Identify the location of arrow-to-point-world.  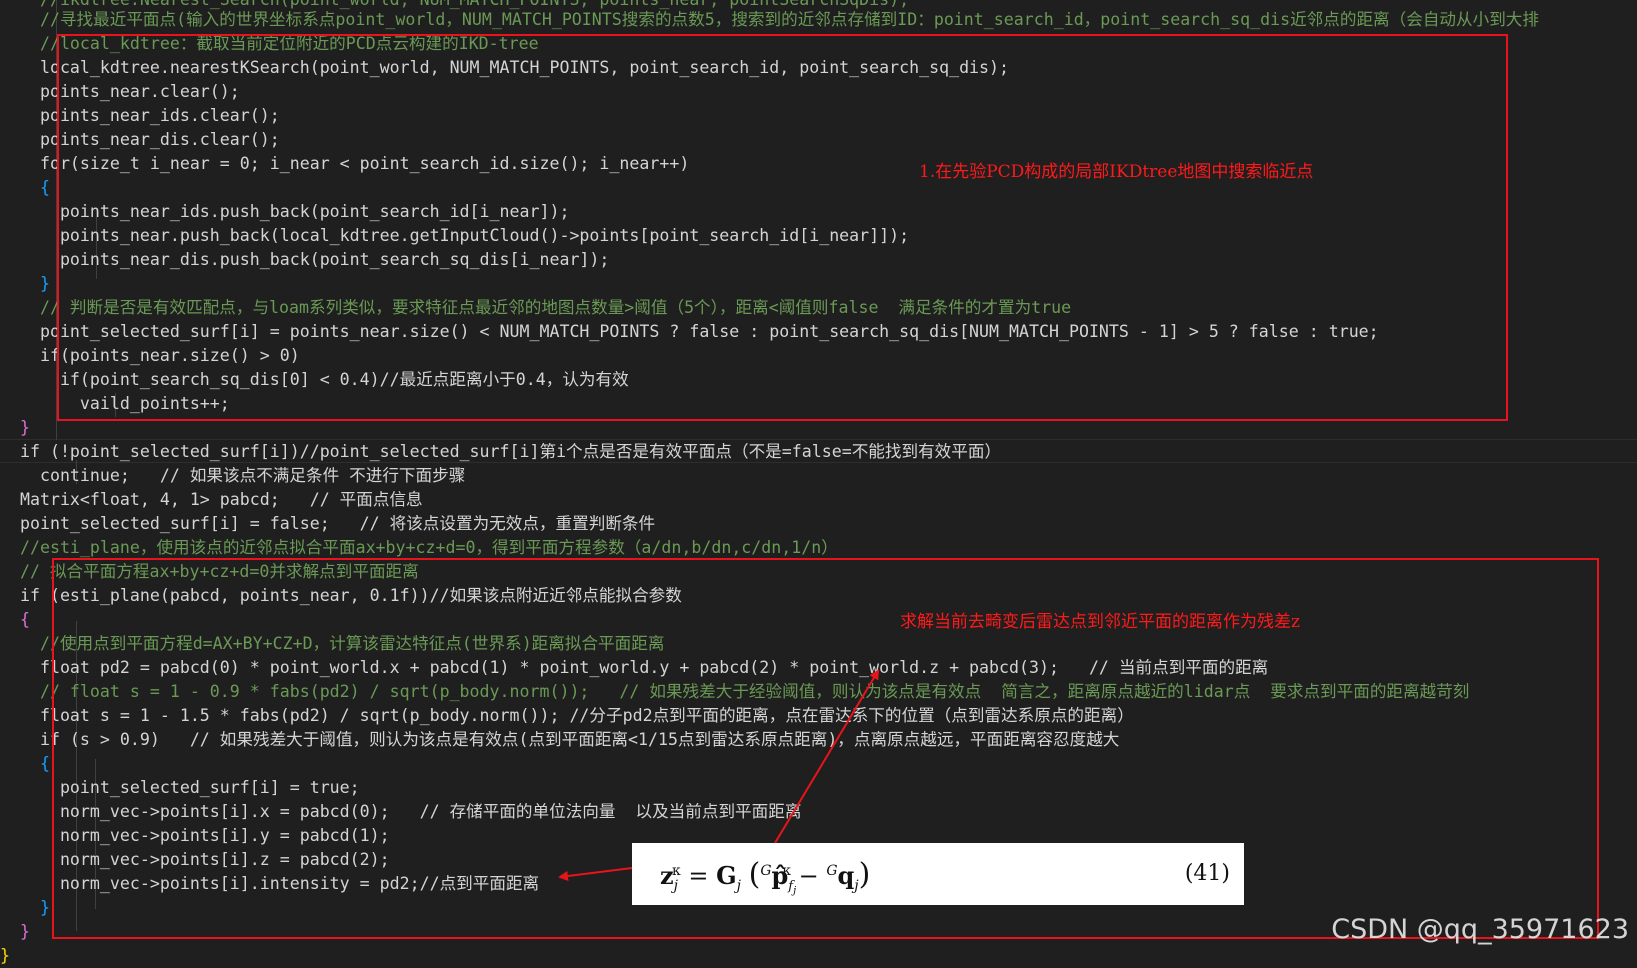
(827, 756).